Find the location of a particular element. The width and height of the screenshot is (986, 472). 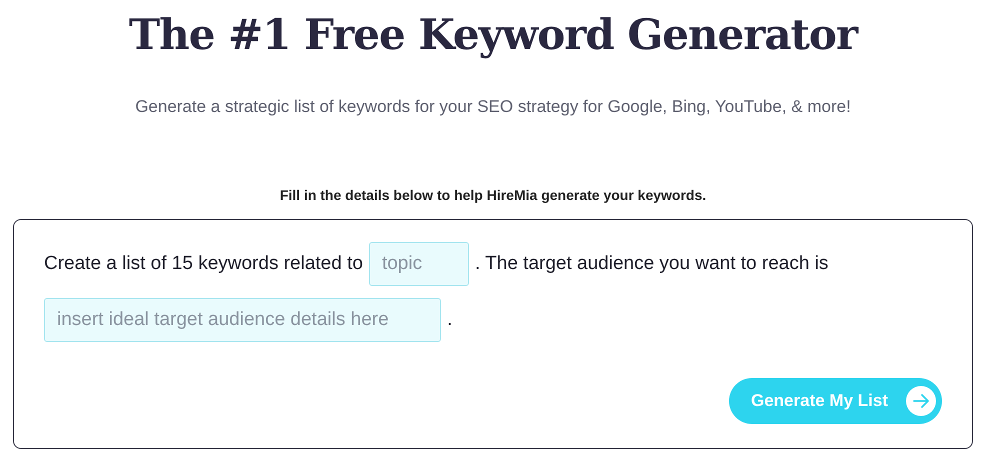

input-field: insert ideal target audience details here is located at coordinates (243, 320).